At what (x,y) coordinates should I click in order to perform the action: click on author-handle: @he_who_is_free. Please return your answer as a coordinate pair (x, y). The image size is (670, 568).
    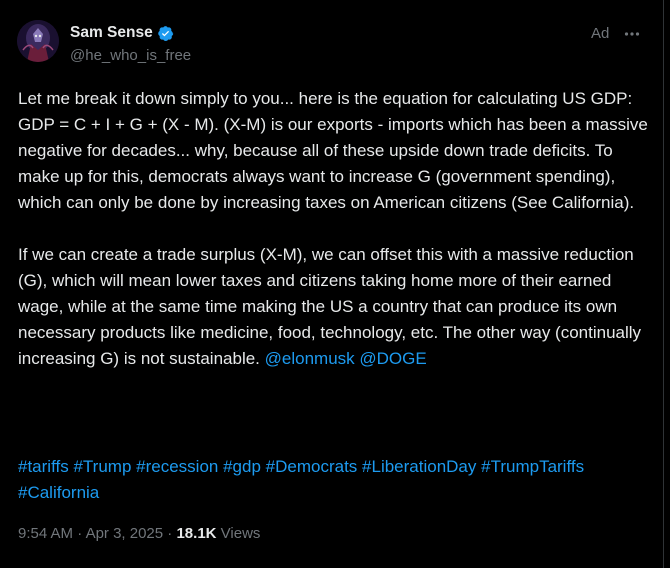
    Looking at the image, I should click on (130, 55).